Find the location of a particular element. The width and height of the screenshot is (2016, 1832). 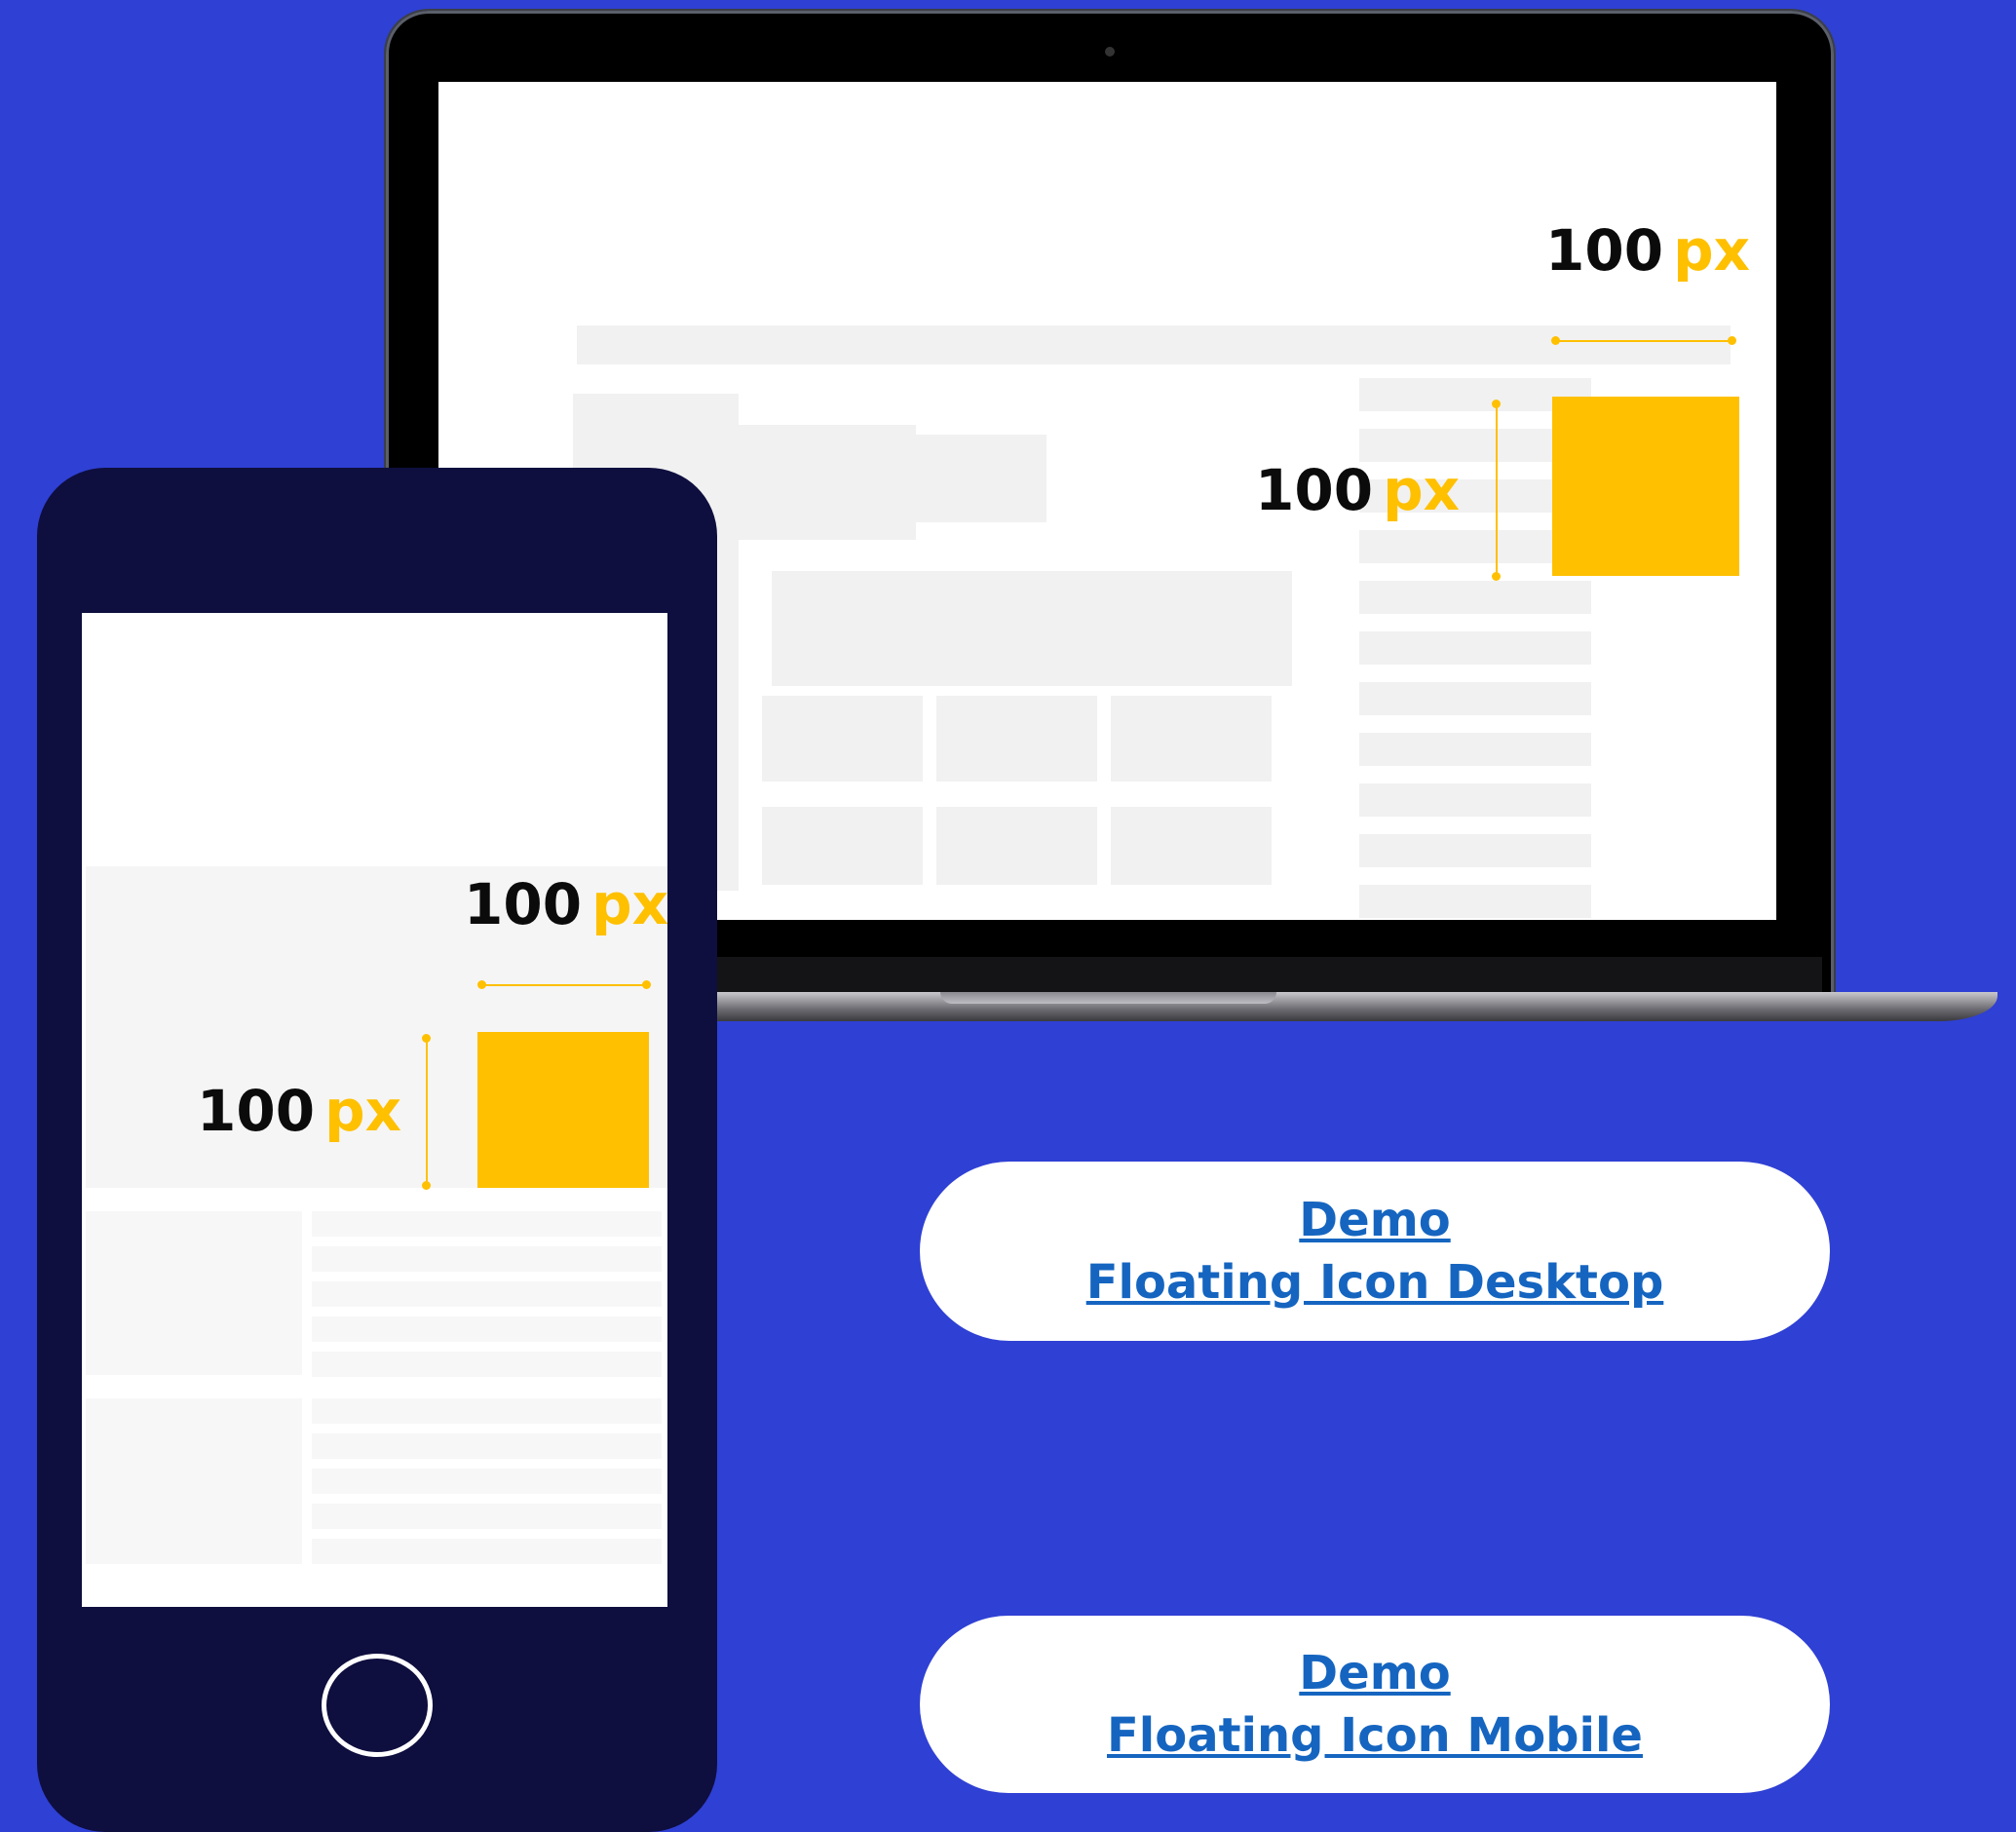

laptop-width-label: 100 px is located at coordinates (1647, 250).